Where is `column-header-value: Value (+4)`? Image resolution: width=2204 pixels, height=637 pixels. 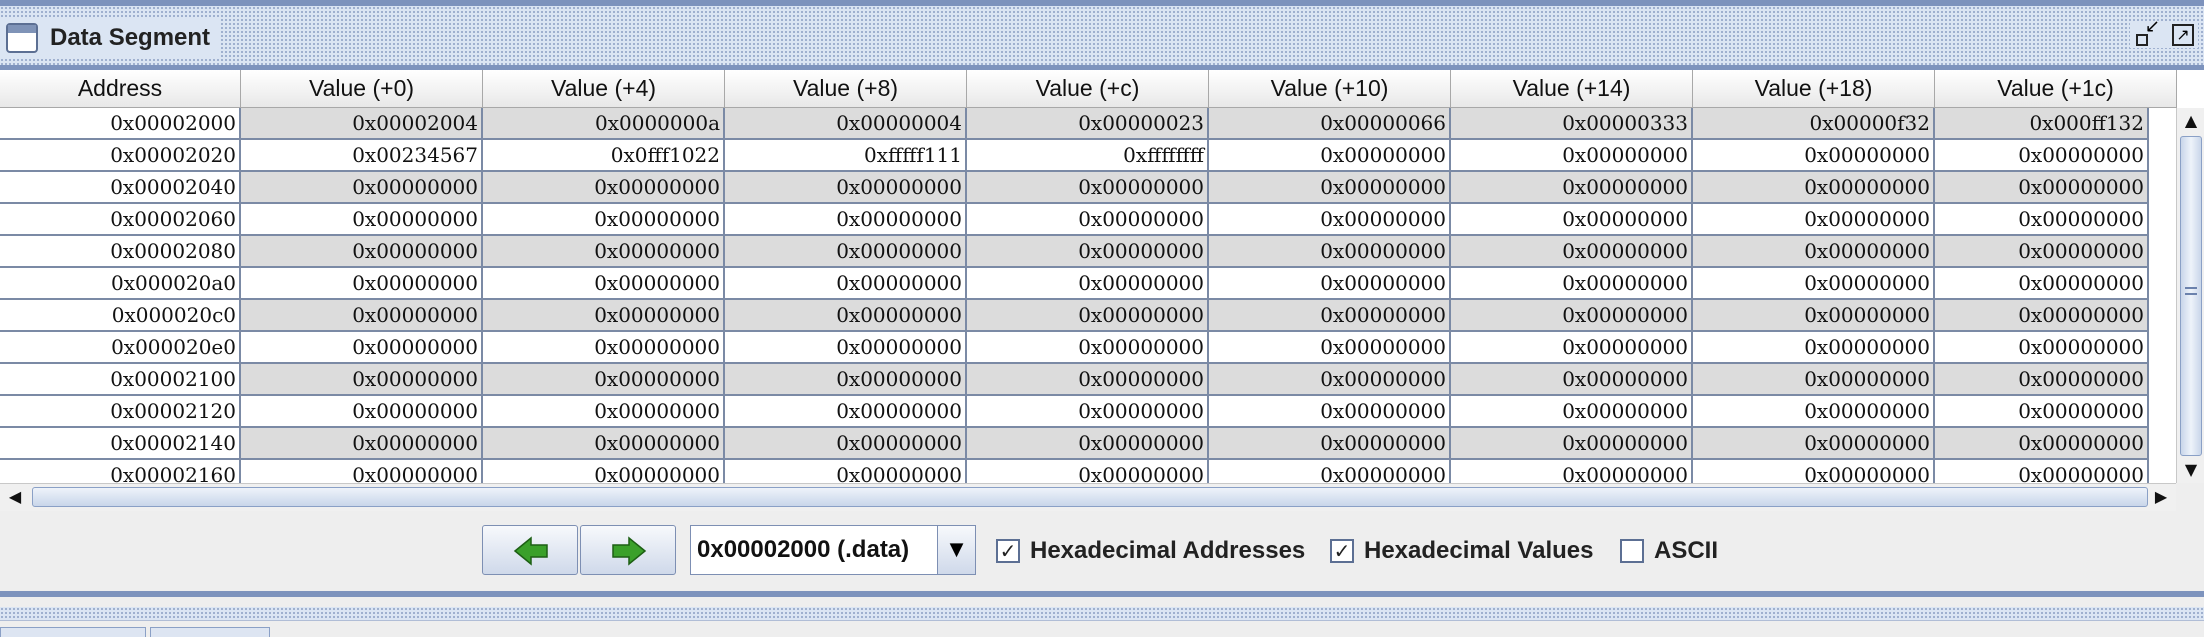
column-header-value: Value (+4) is located at coordinates (604, 89).